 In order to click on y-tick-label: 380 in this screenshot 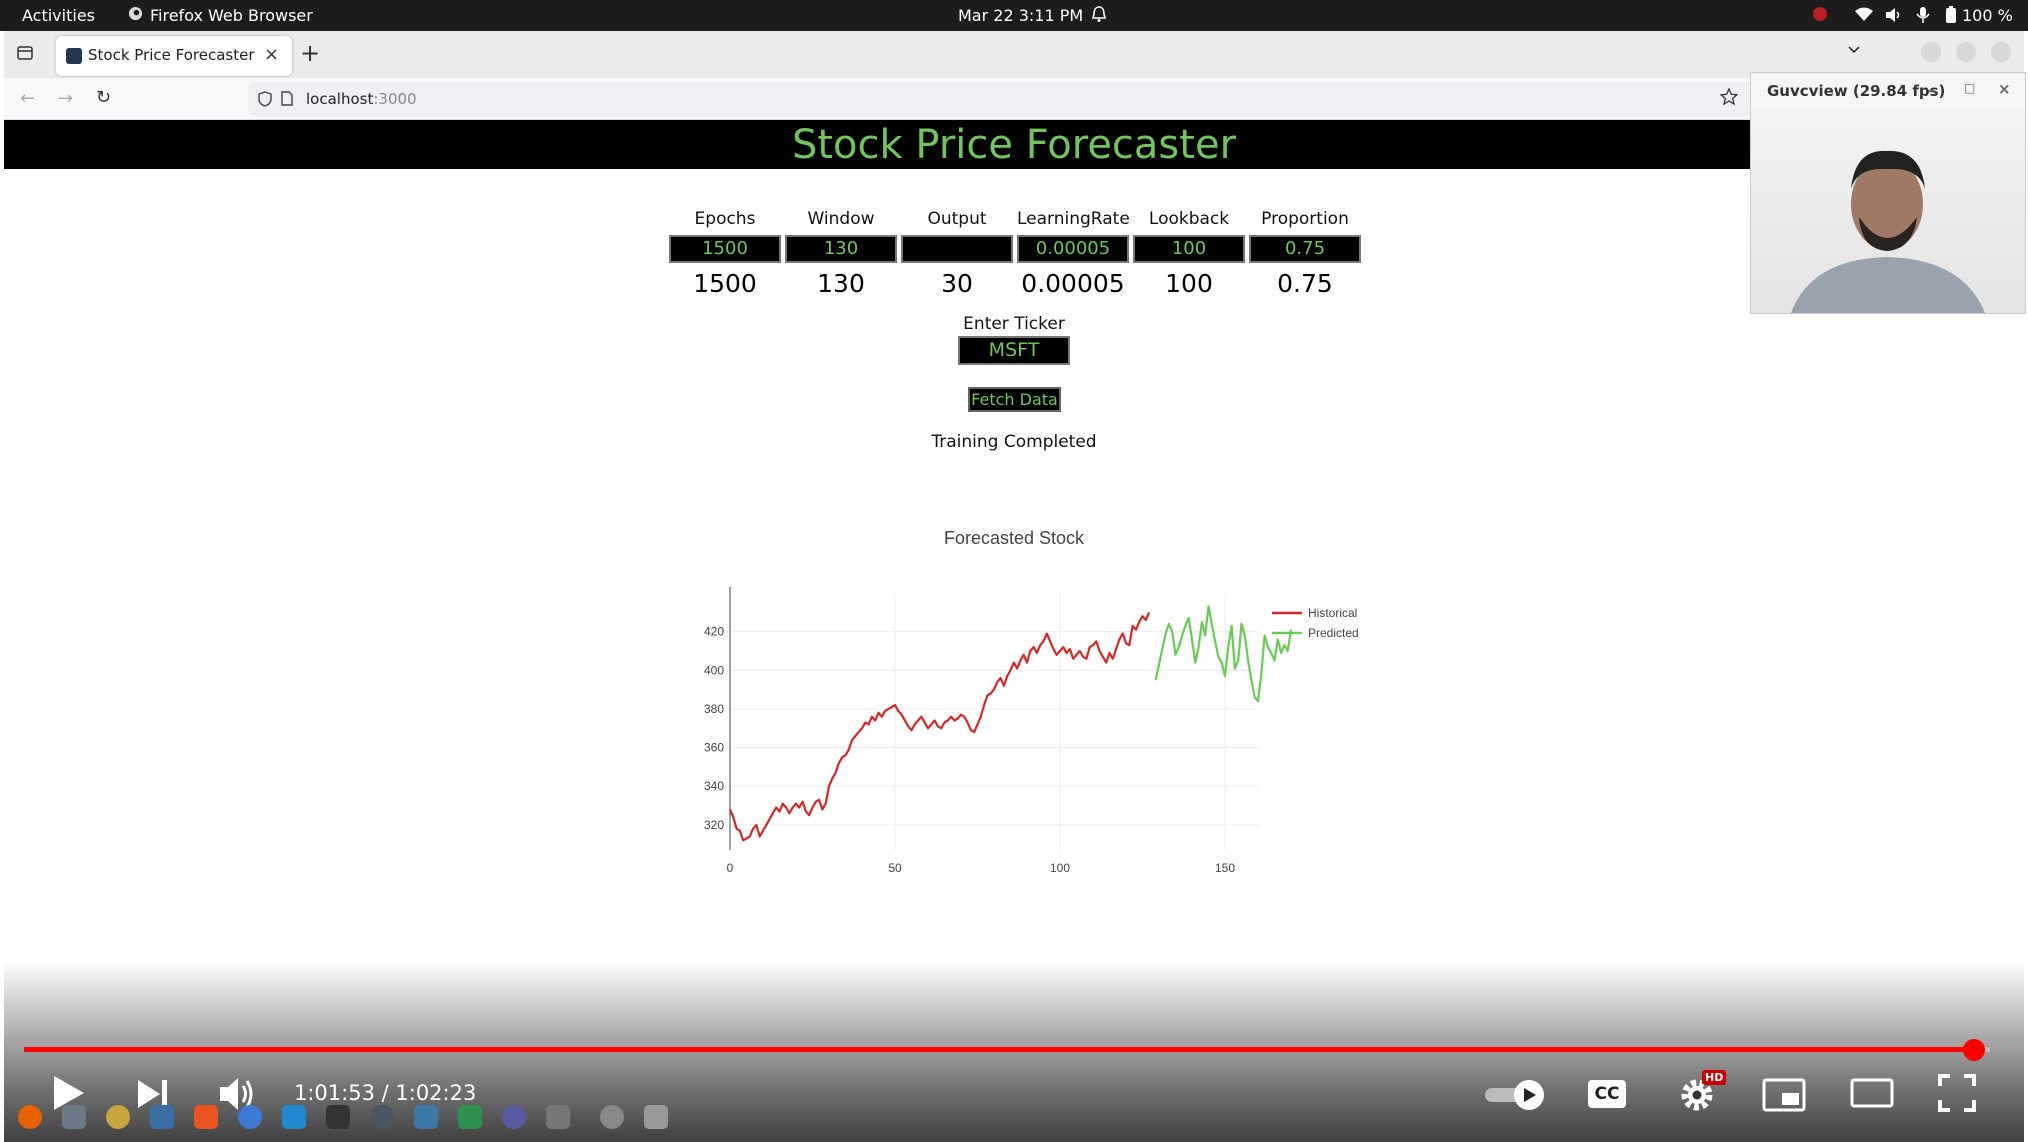, I will do `click(714, 709)`.